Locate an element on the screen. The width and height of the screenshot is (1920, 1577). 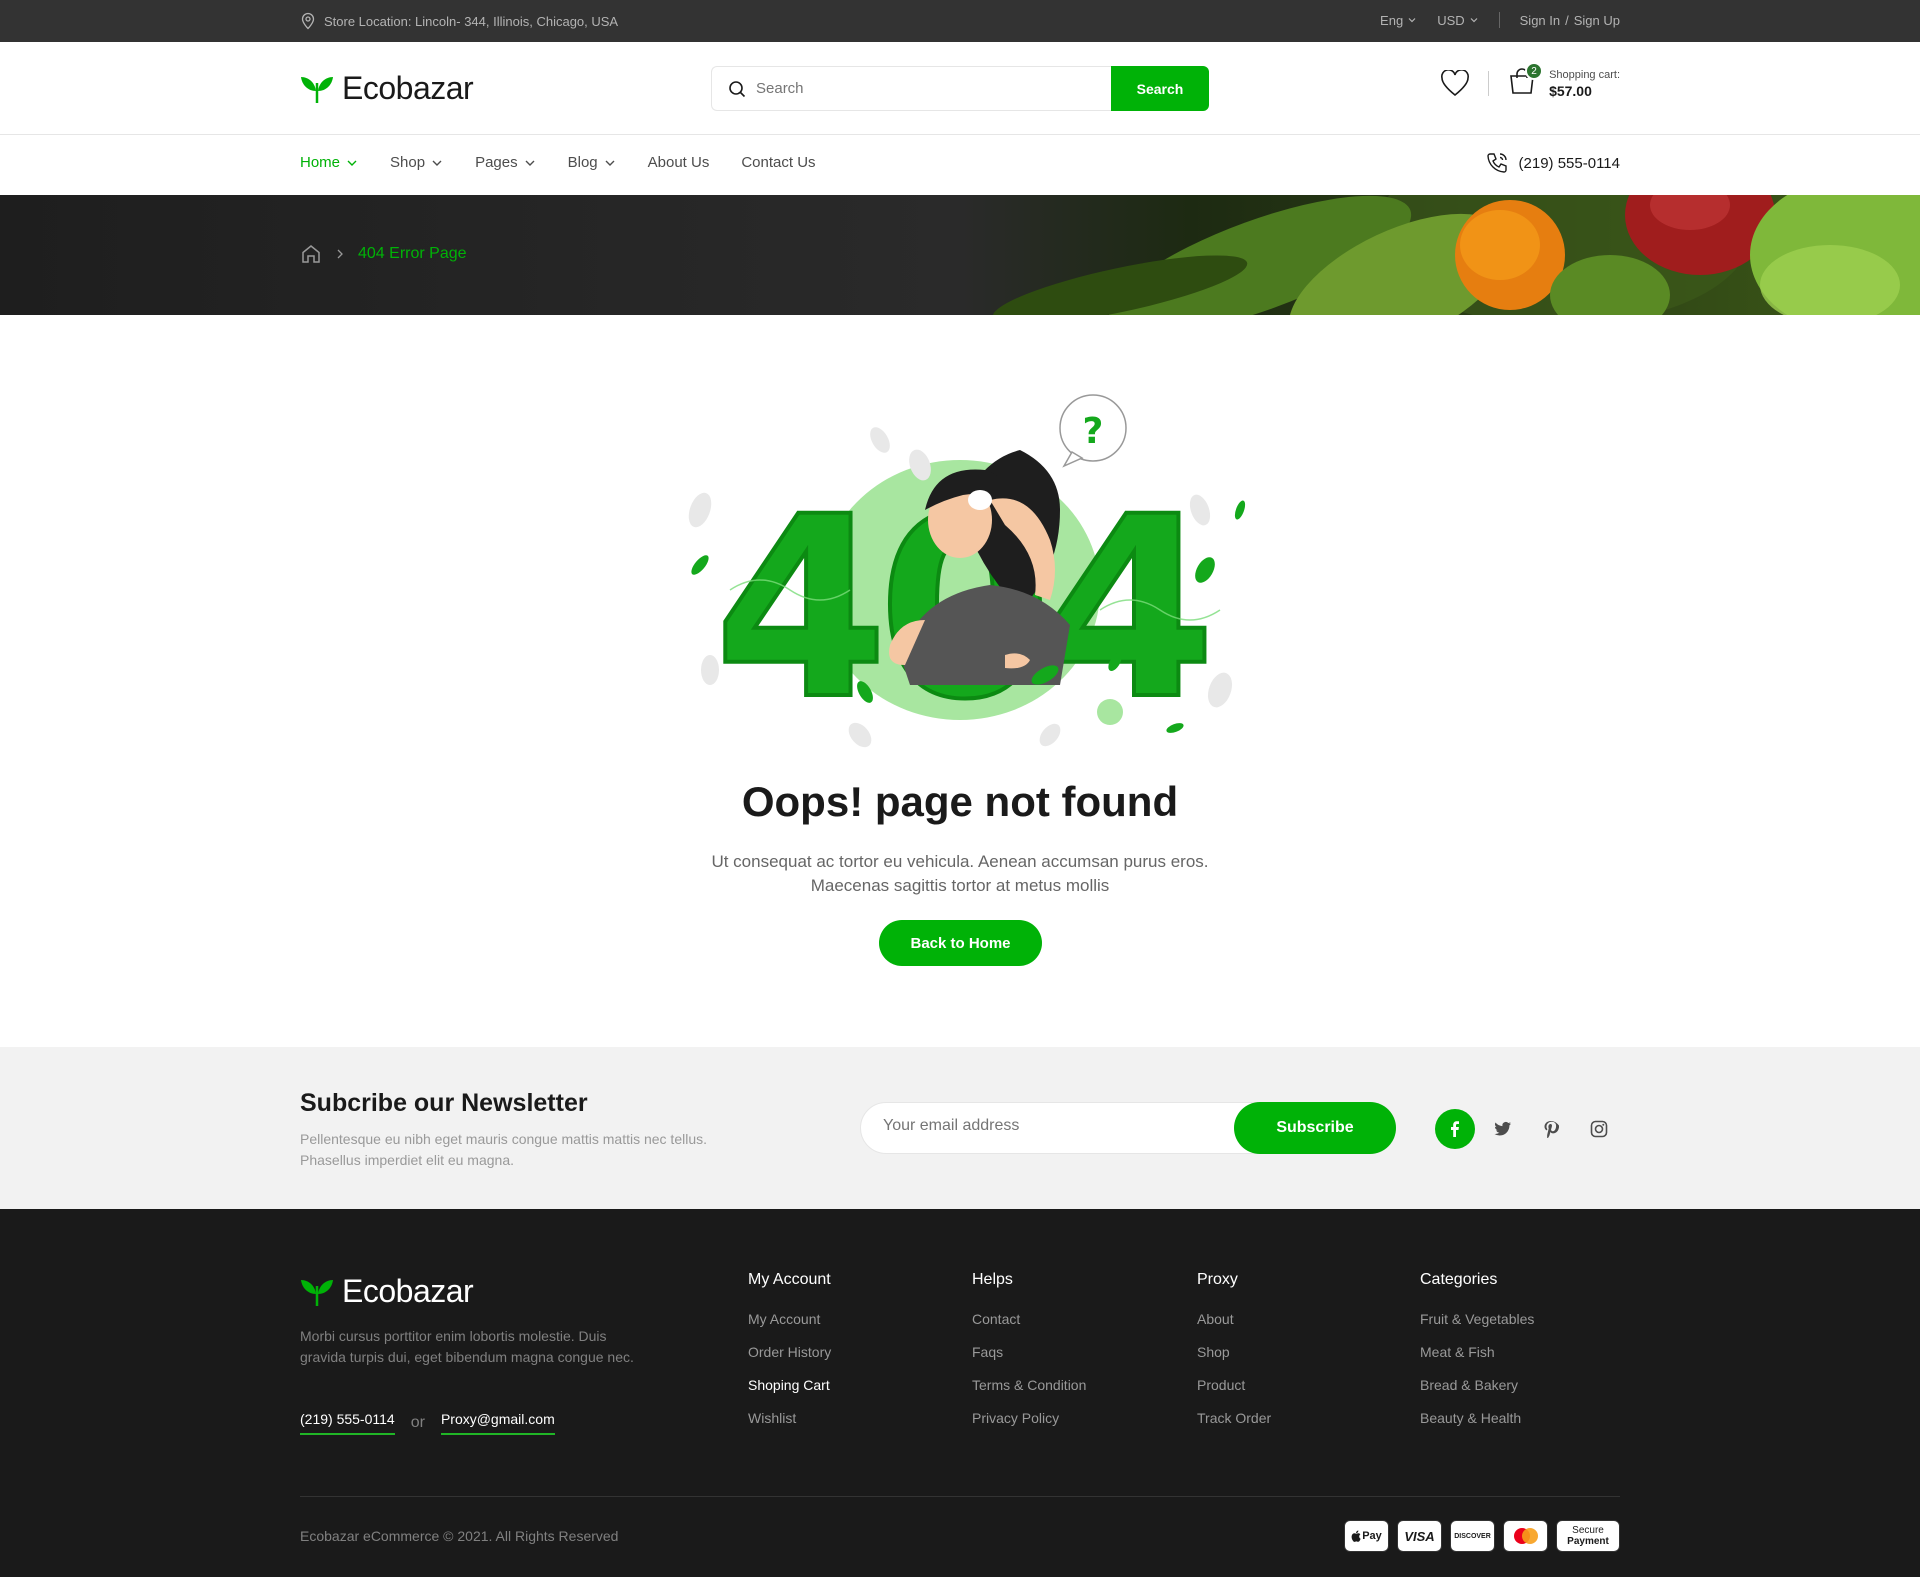
newsletter-title: Subcribe our Newsletter is located at coordinates (444, 1103).